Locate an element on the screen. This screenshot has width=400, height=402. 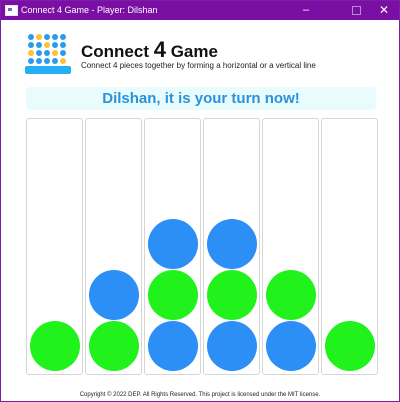
logo-grid is located at coordinates (48, 49).